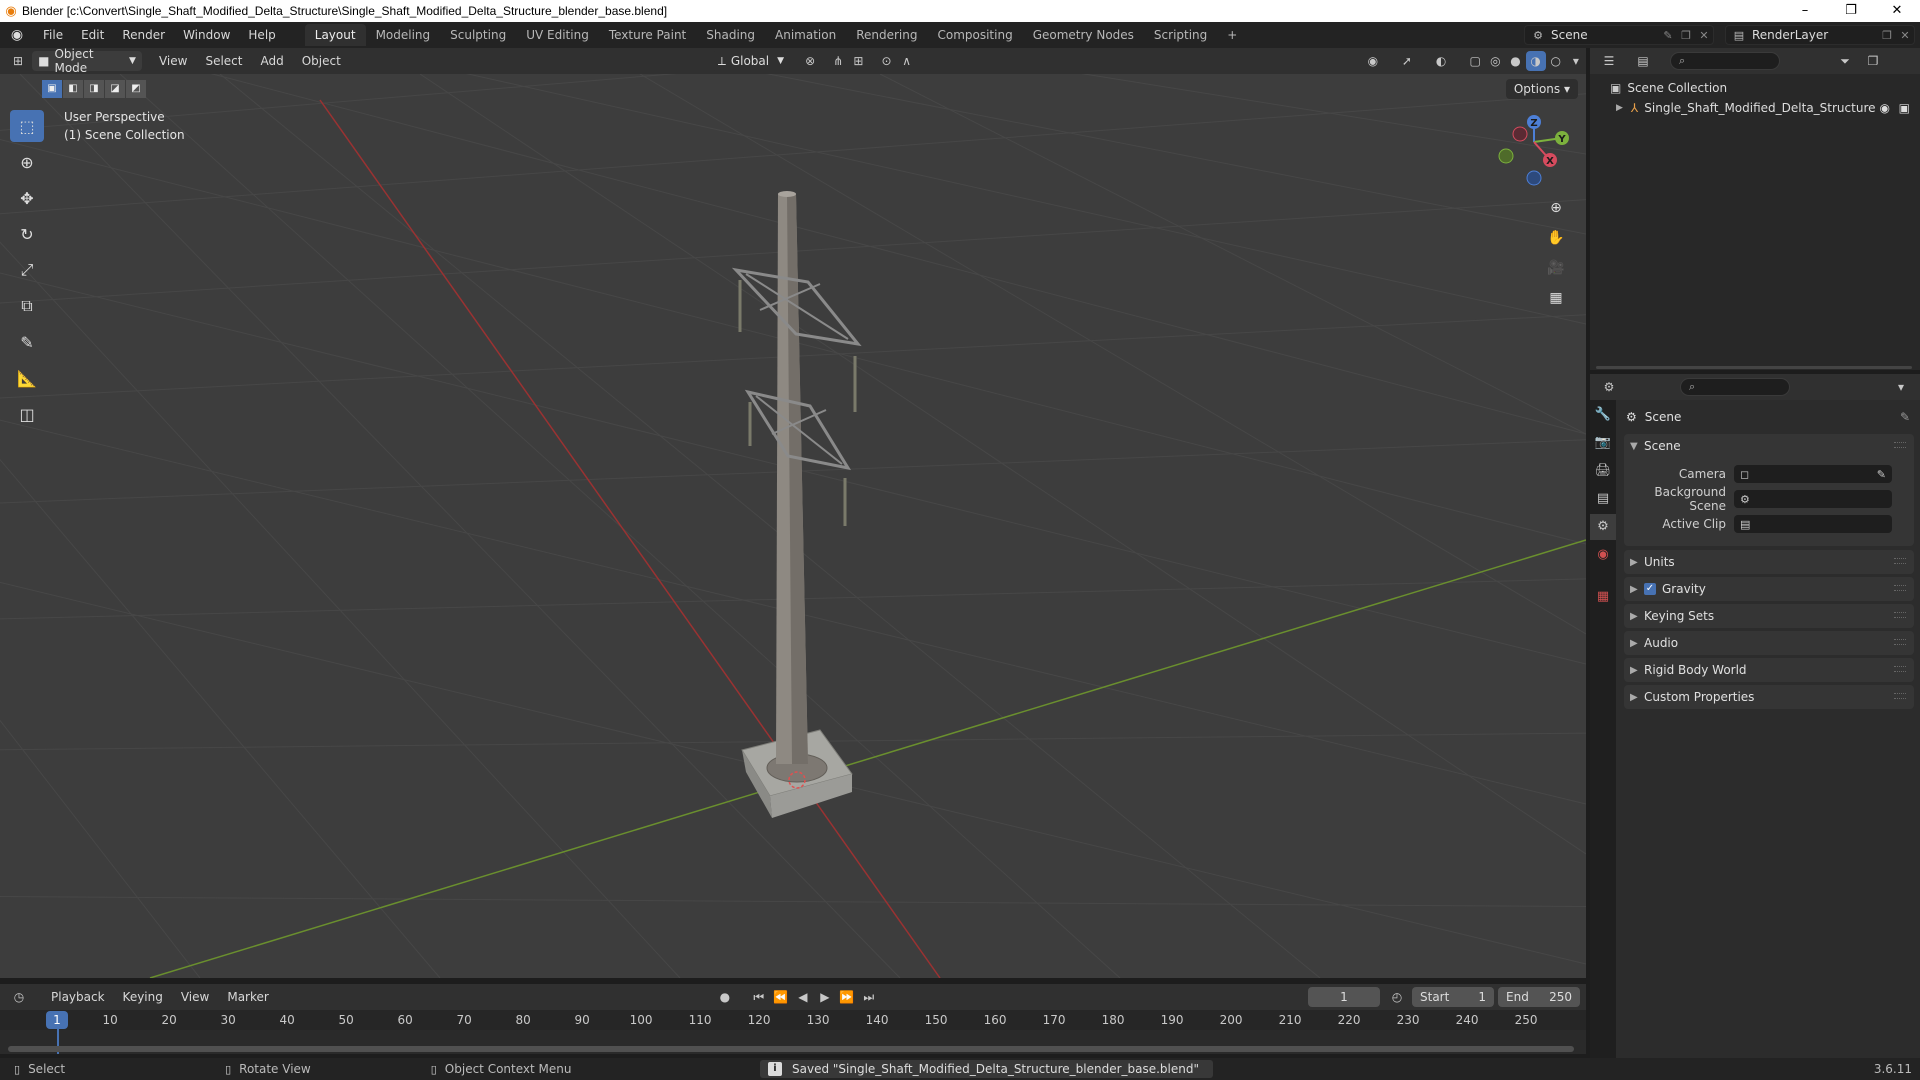 This screenshot has height=1080, width=1920. What do you see at coordinates (1813, 524) in the screenshot?
I see `active-clip-field: ▤` at bounding box center [1813, 524].